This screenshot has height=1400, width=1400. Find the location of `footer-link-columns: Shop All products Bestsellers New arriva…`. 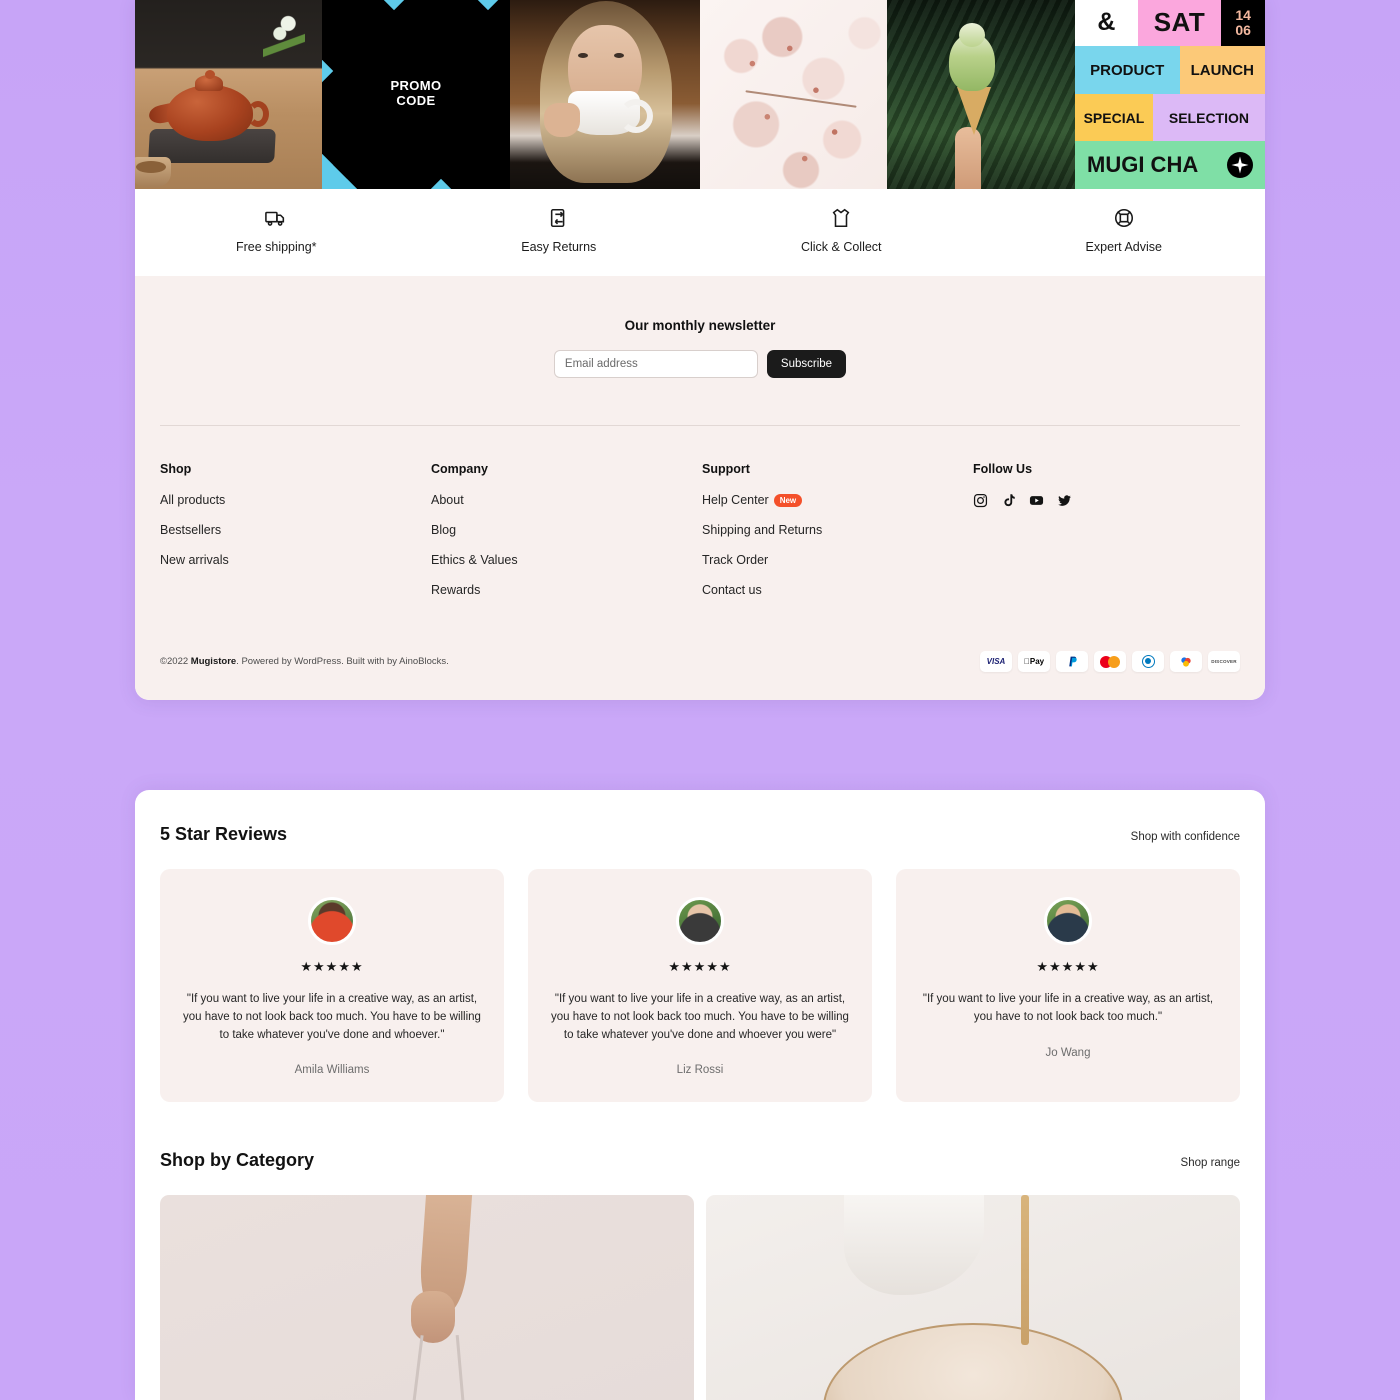

footer-link-columns: Shop All products Bestsellers New arriva… is located at coordinates (700, 519).